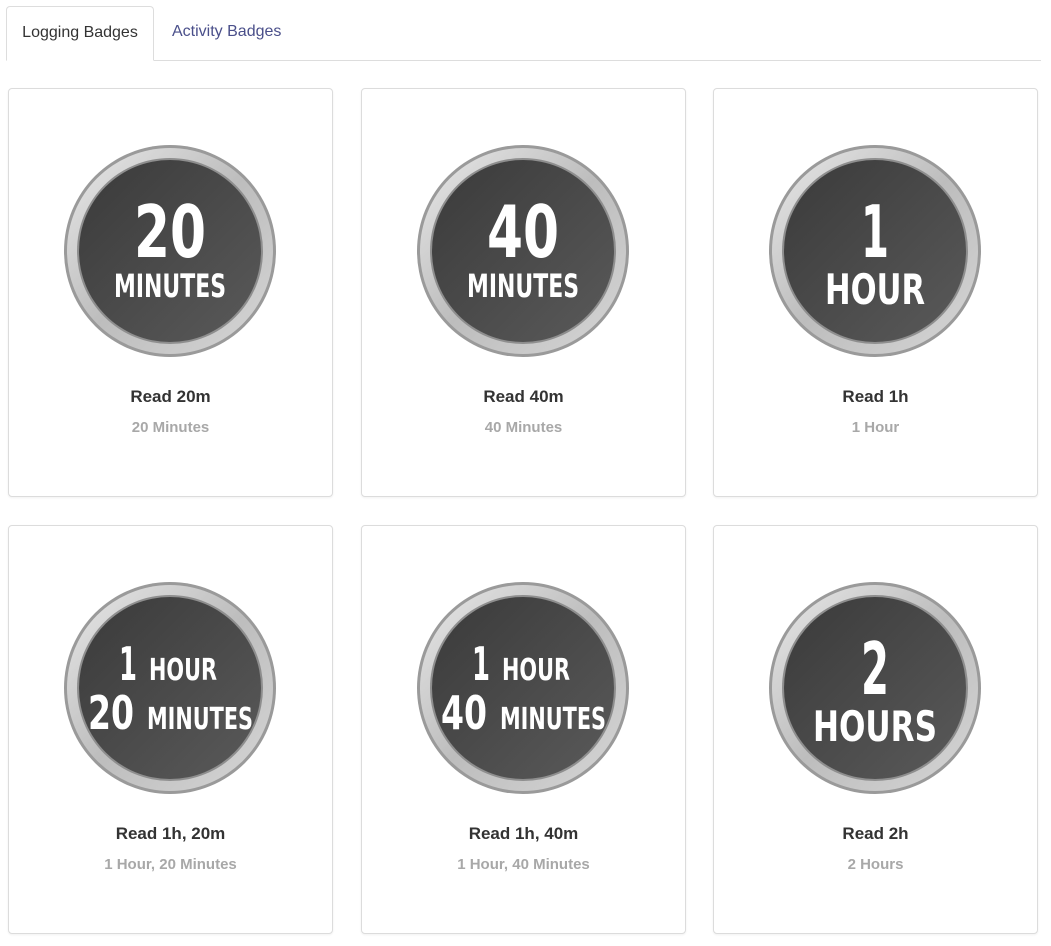 The image size is (1051, 946). I want to click on badge-subtitle: 2 Hours, so click(875, 864).